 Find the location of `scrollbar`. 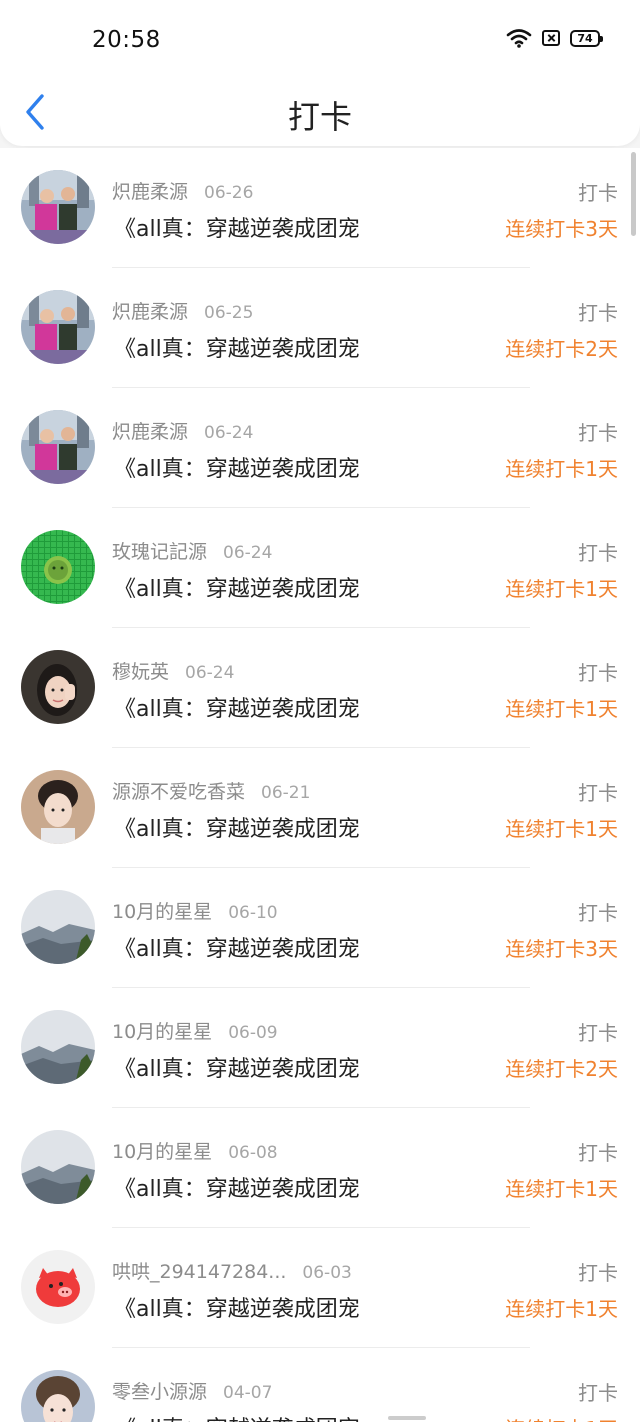

scrollbar is located at coordinates (633, 194).